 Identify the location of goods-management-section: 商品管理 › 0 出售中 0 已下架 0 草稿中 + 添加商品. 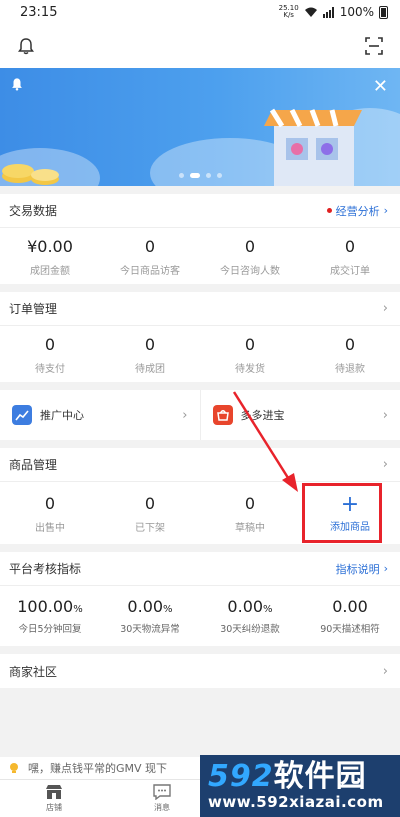
(200, 496).